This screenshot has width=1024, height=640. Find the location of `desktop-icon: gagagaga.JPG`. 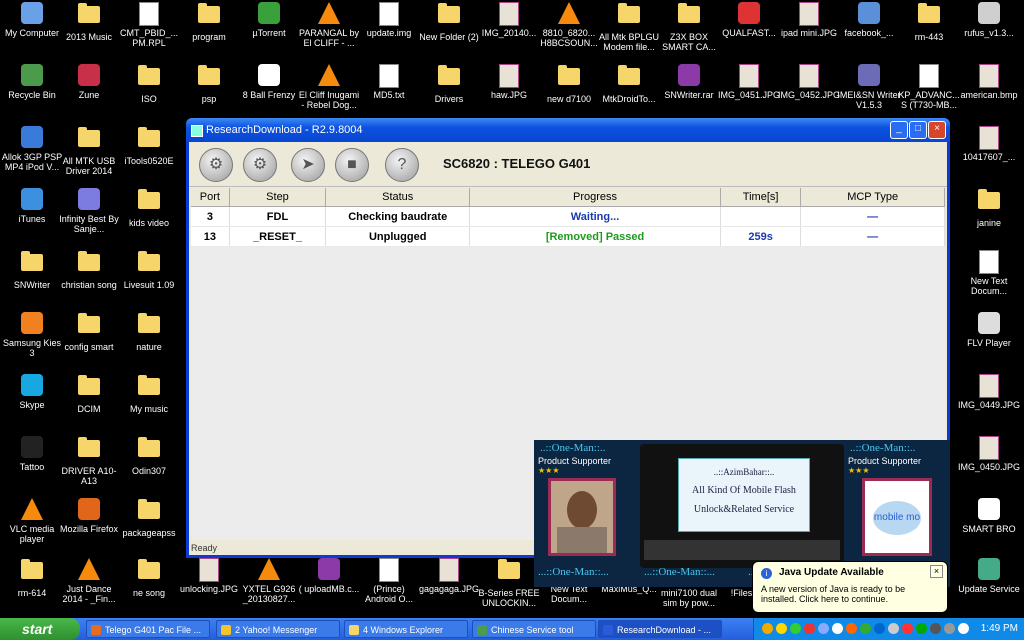

desktop-icon: gagagaga.JPG is located at coordinates (449, 576).